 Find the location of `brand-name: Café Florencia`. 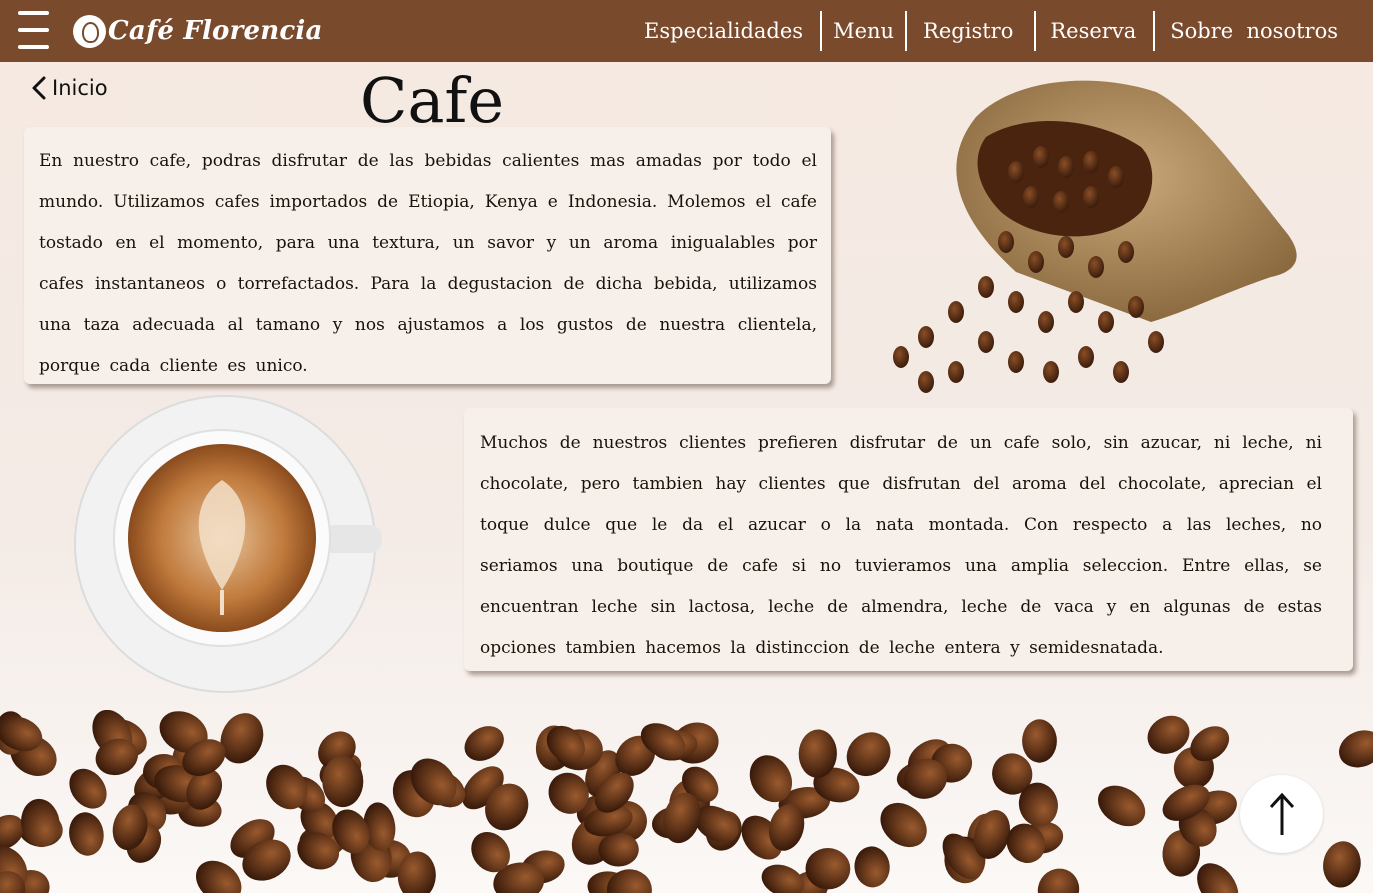

brand-name: Café Florencia is located at coordinates (215, 31).